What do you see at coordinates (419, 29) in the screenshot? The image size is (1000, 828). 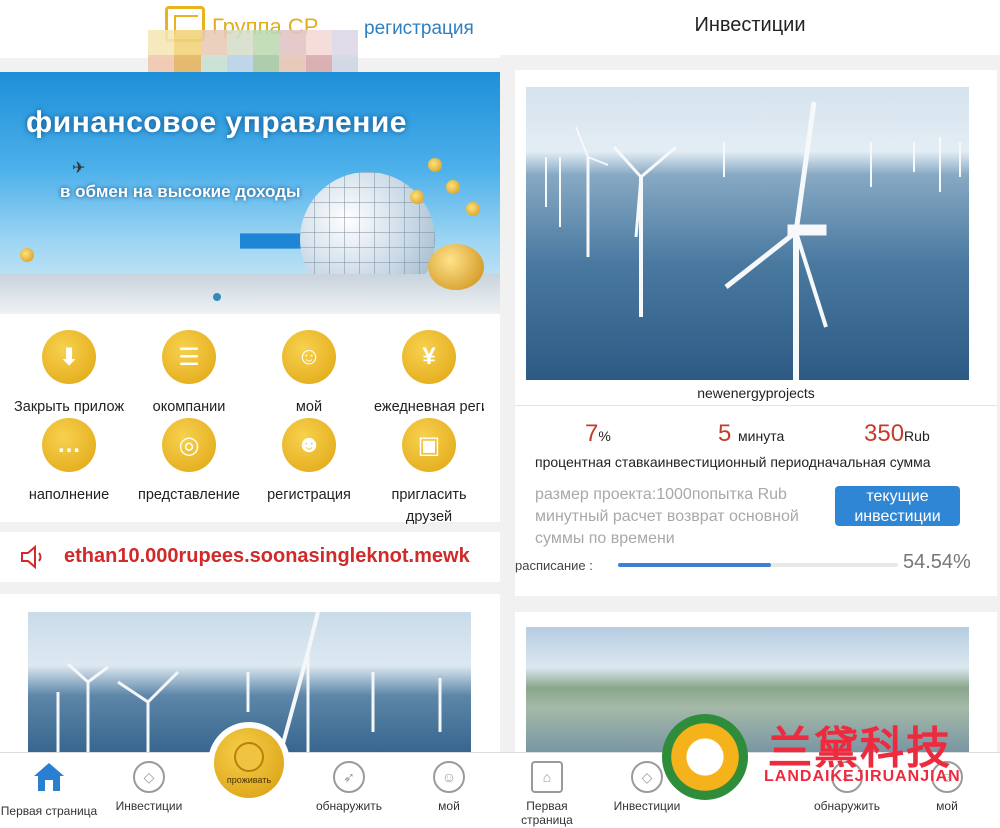 I see `register-link: регистрация` at bounding box center [419, 29].